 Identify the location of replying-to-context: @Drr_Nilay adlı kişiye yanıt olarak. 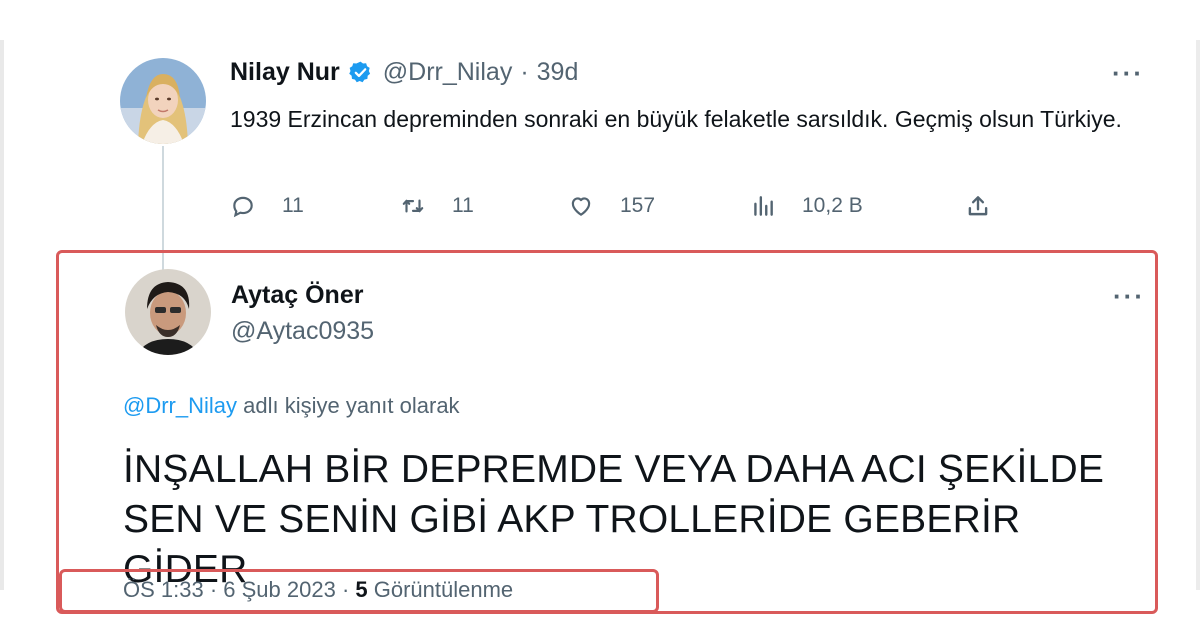
(291, 406).